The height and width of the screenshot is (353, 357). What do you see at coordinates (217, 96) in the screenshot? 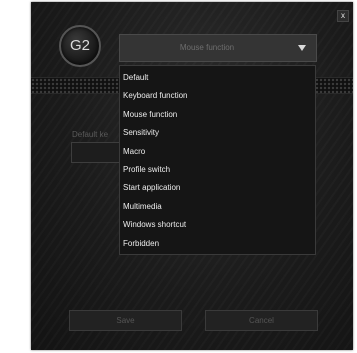
I see `menu-item-keyboard-function: Keyboard function` at bounding box center [217, 96].